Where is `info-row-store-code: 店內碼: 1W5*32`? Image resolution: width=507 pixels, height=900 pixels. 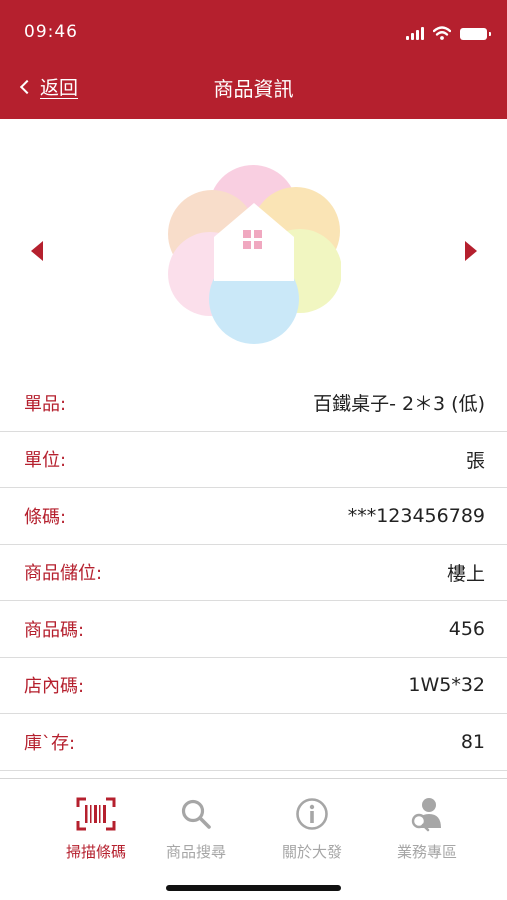
info-row-store-code: 店內碼: 1W5*32 is located at coordinates (253, 686).